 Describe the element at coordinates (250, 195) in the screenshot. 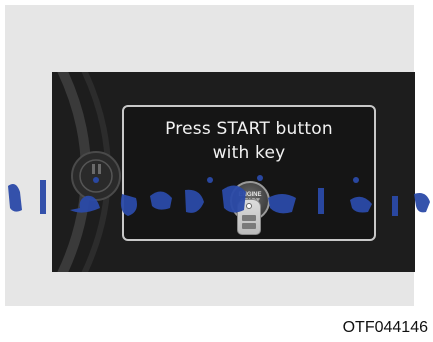

I see `engine-button-label-1: ENGINE` at that location.